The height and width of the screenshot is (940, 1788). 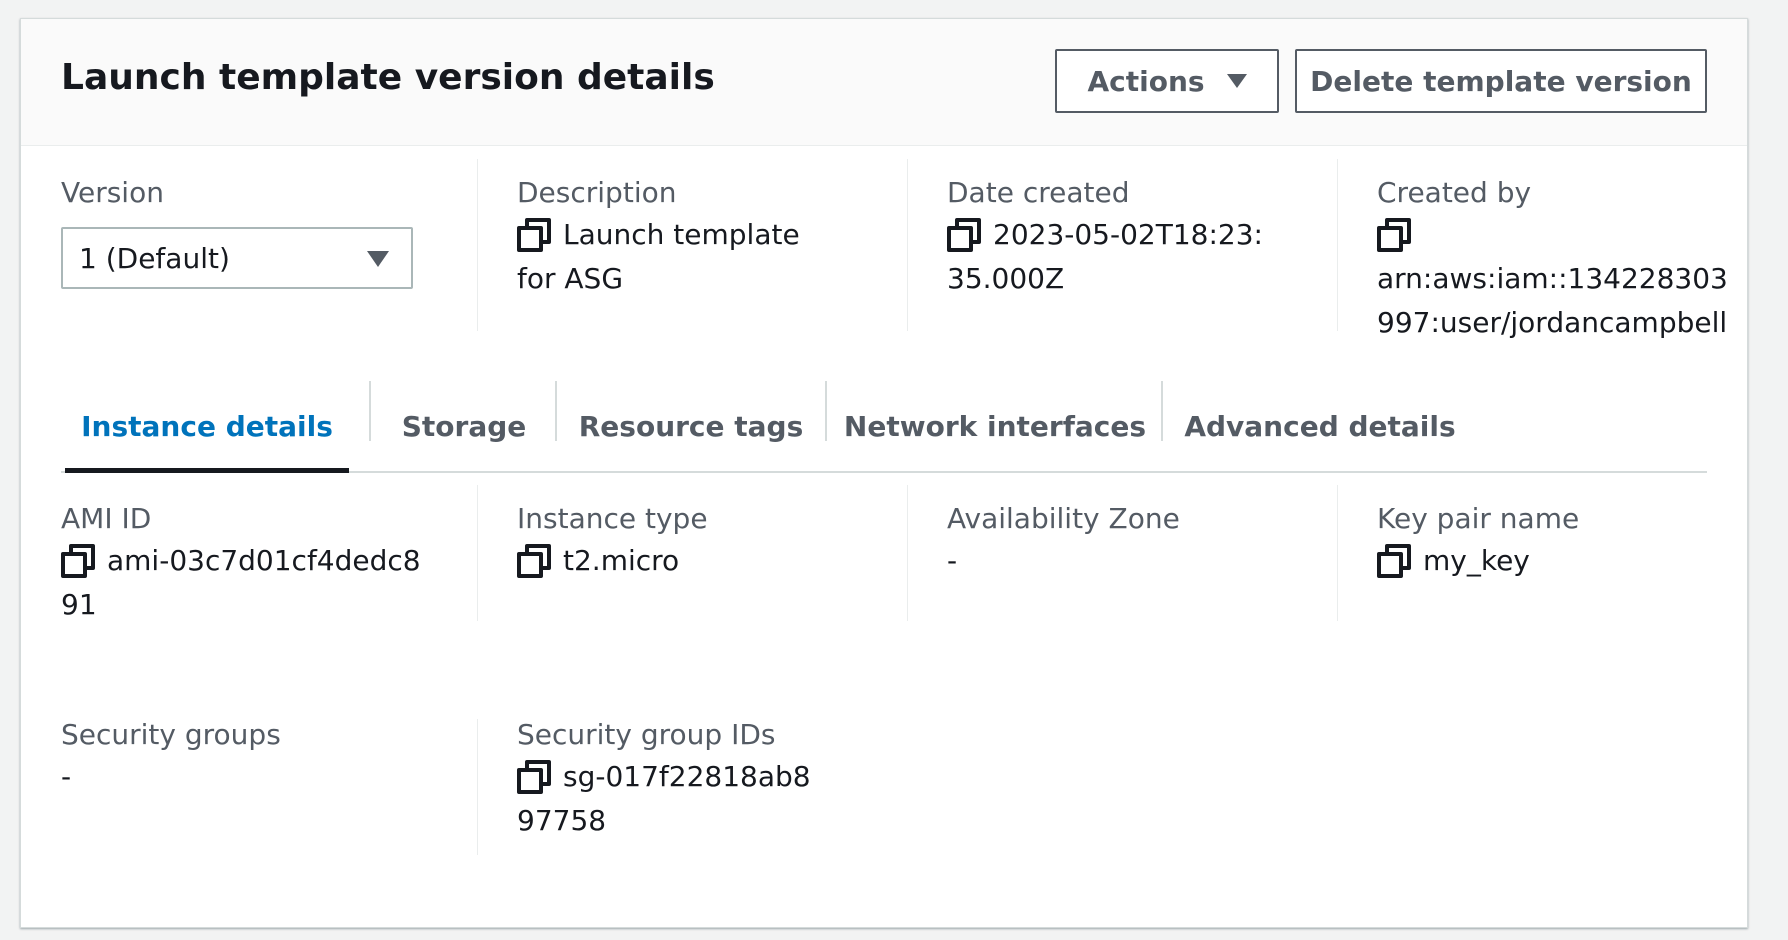 I want to click on key-pair-field: Key pair name my_key, so click(x=1542, y=541).